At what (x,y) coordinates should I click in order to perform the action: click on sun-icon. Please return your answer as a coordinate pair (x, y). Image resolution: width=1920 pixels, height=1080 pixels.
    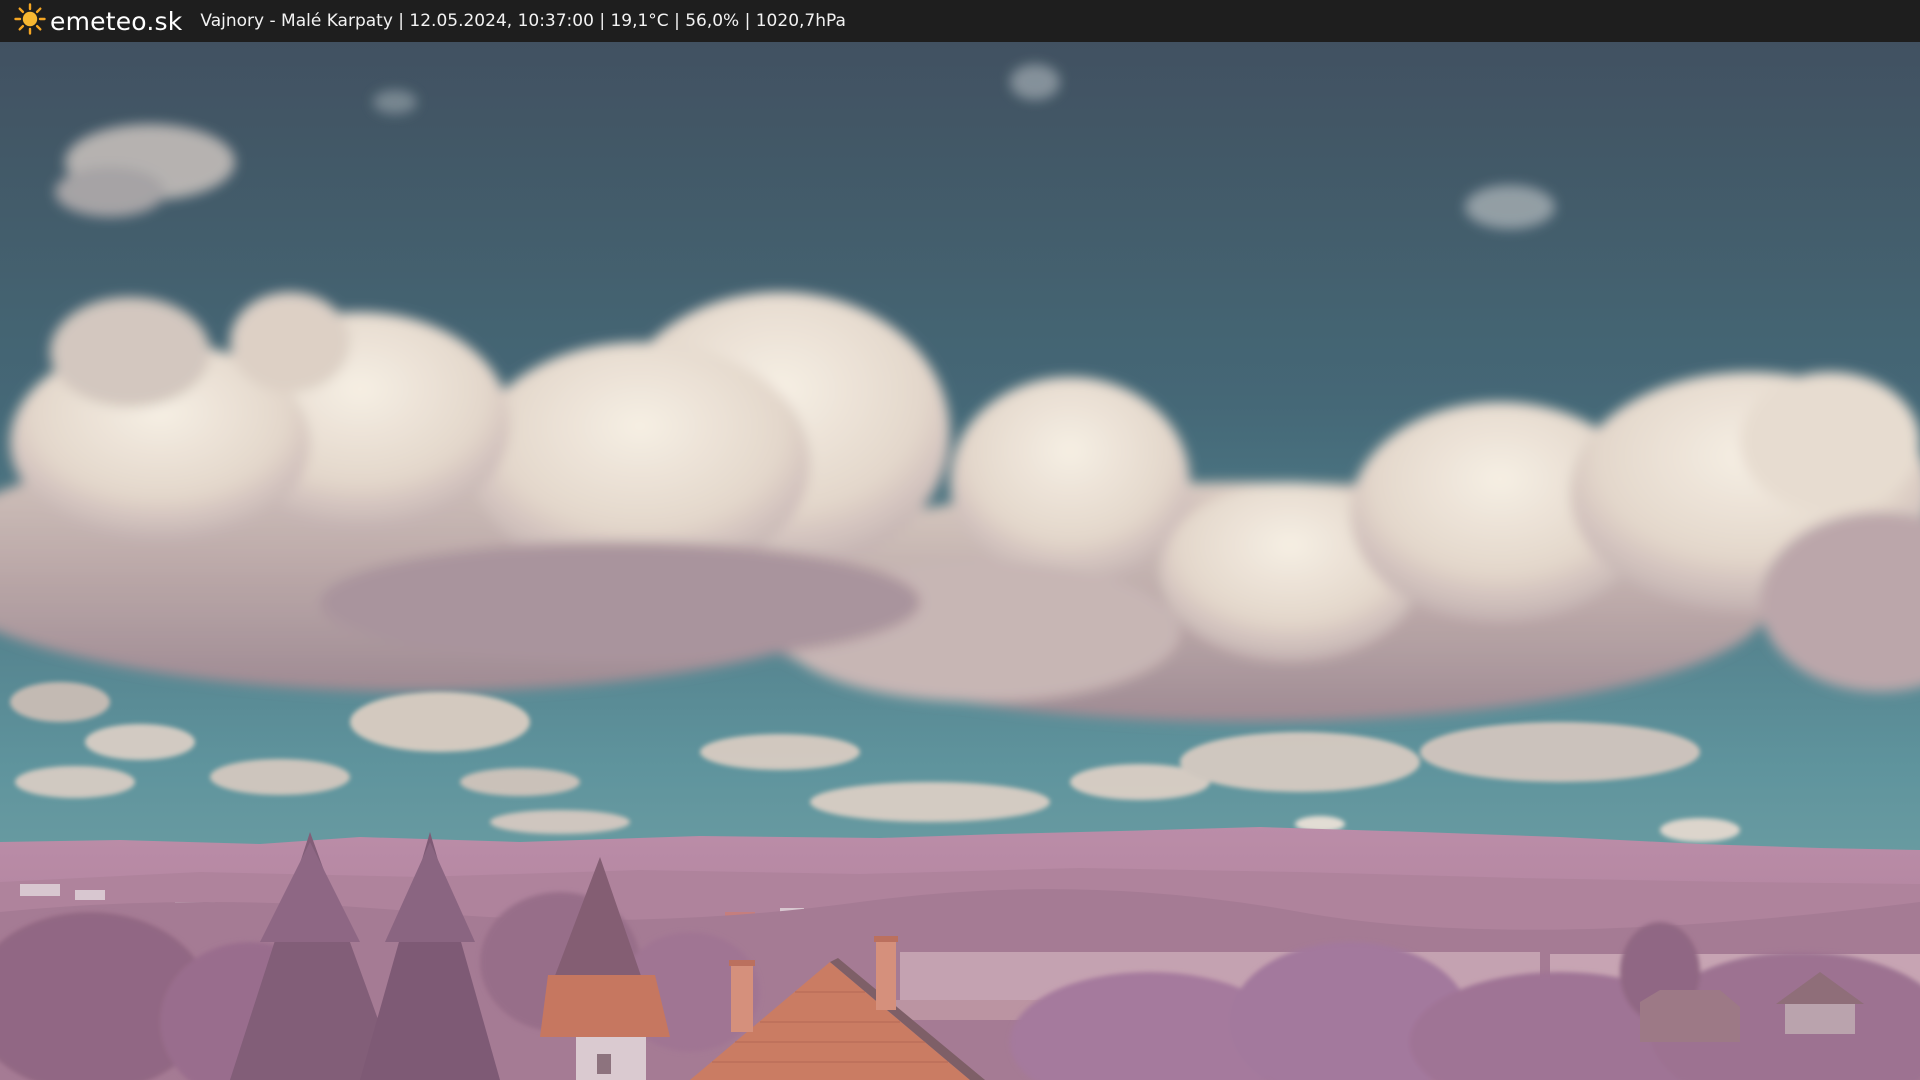
    Looking at the image, I should click on (30, 21).